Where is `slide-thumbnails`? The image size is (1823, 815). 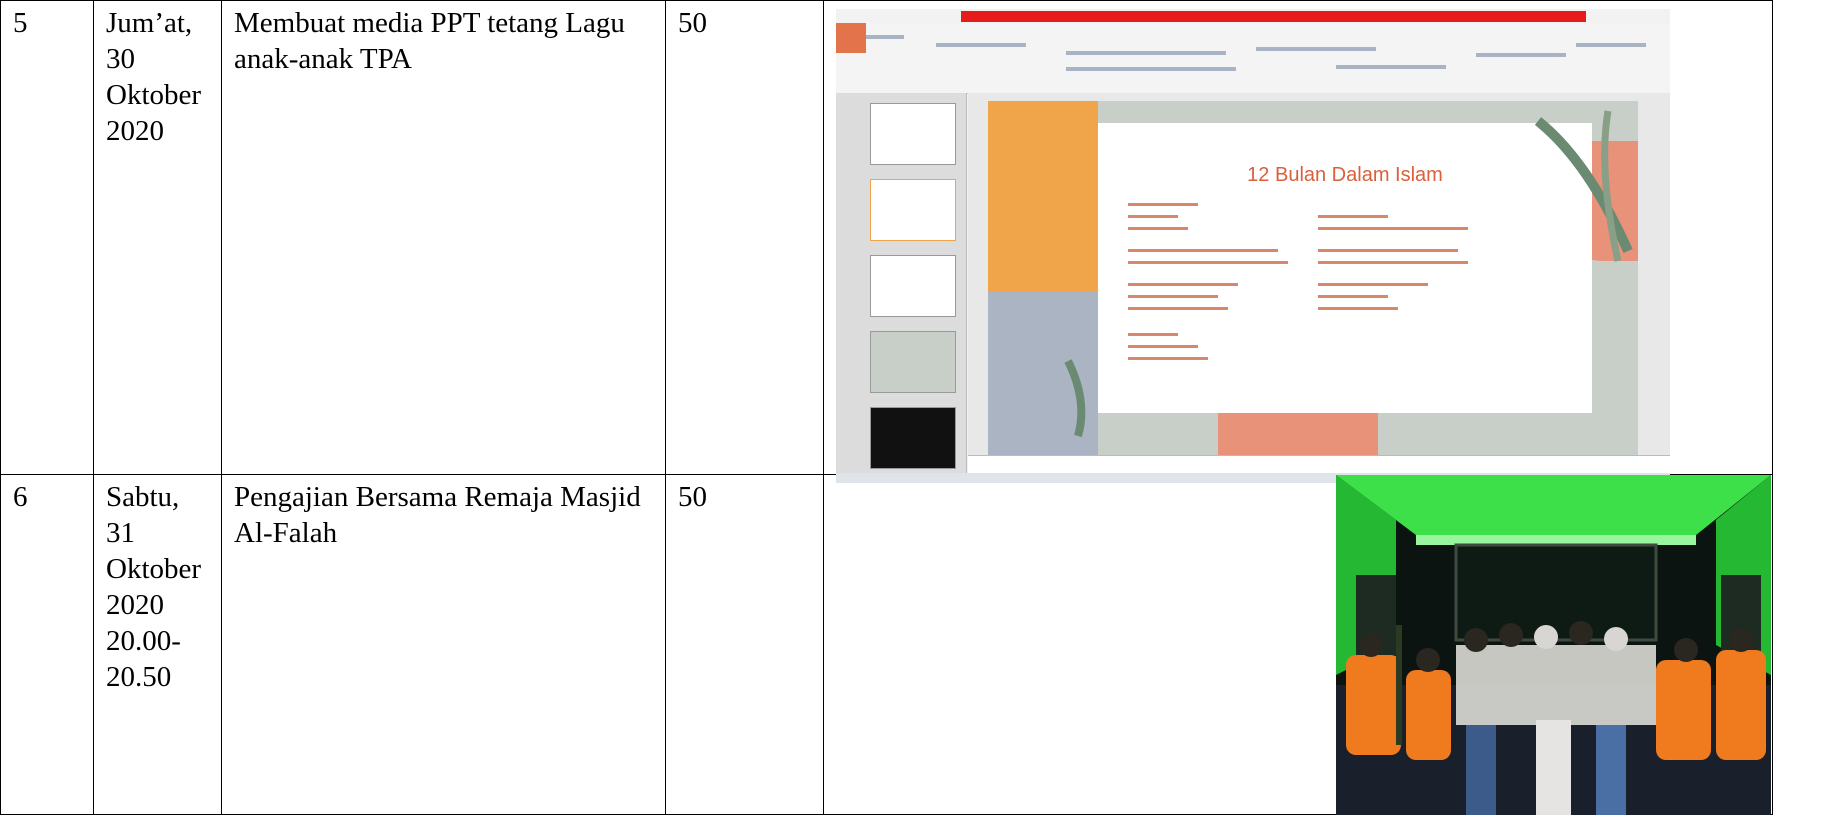 slide-thumbnails is located at coordinates (901, 288).